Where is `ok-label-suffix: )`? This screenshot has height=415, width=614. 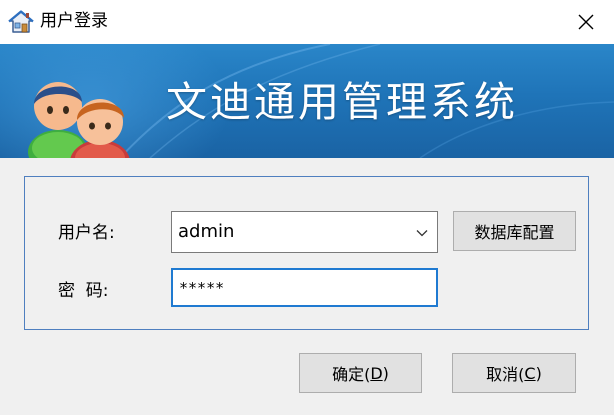
ok-label-suffix: ) is located at coordinates (385, 373).